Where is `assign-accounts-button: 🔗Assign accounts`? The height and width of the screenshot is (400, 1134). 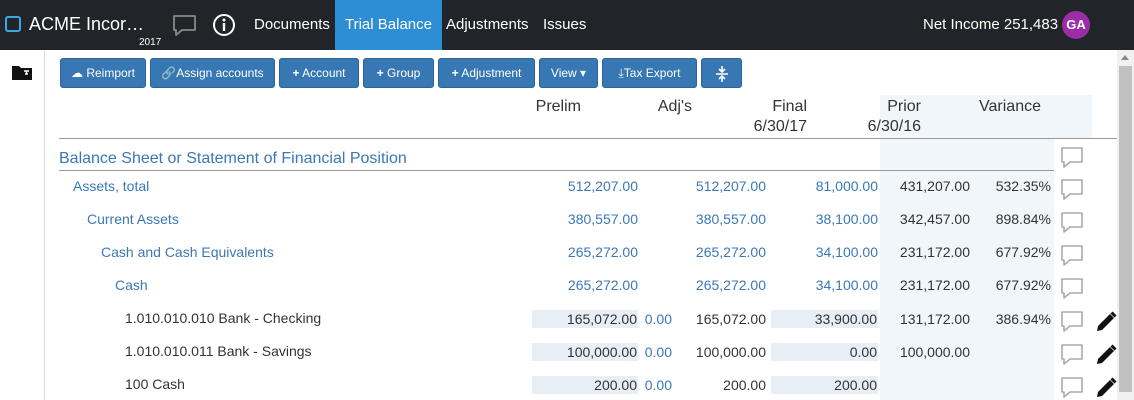
assign-accounts-button: 🔗Assign accounts is located at coordinates (212, 73).